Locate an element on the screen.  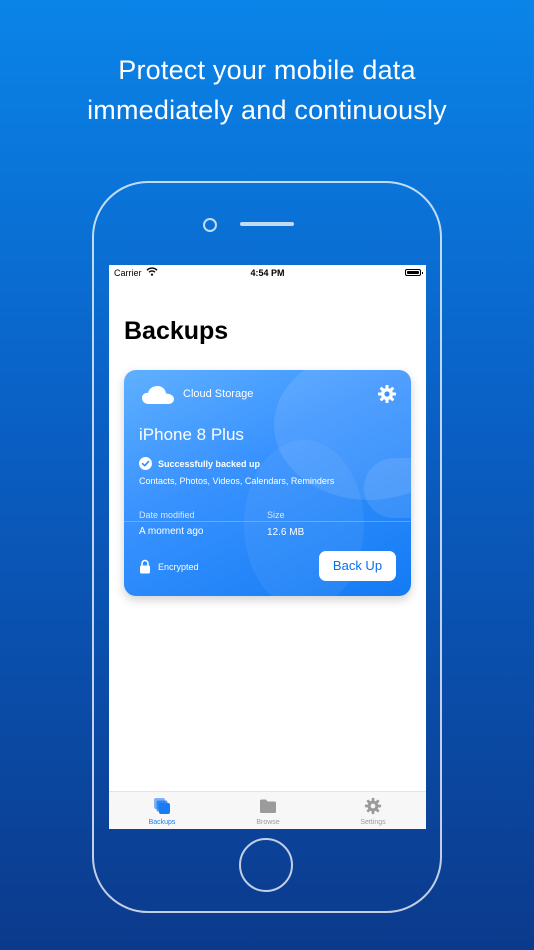
card-decoration is located at coordinates (387, 488).